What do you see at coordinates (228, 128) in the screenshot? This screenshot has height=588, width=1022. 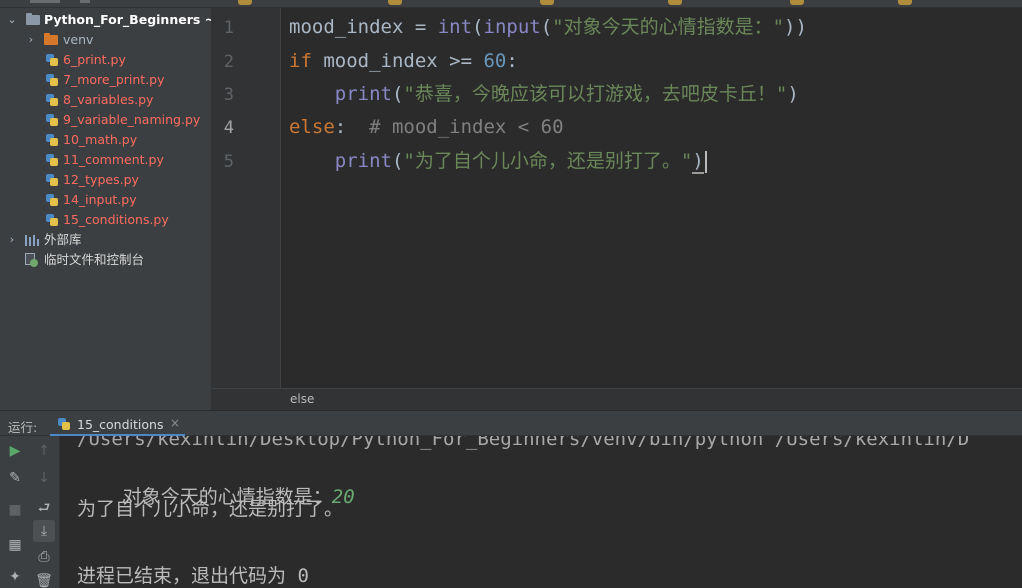 I see `line-number-active: 4` at bounding box center [228, 128].